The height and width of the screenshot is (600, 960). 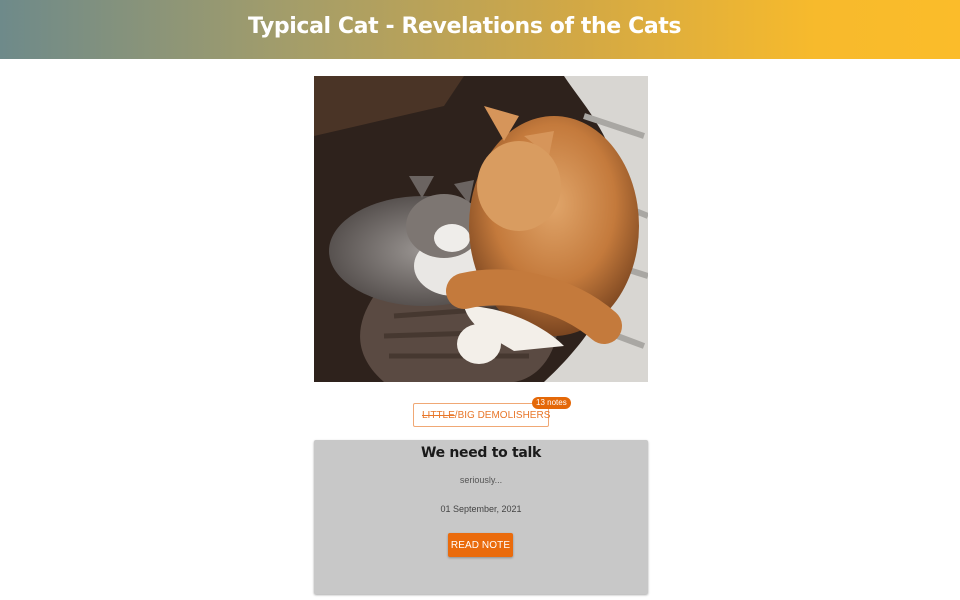 I want to click on note-date: 01 September, 2021, so click(x=481, y=509).